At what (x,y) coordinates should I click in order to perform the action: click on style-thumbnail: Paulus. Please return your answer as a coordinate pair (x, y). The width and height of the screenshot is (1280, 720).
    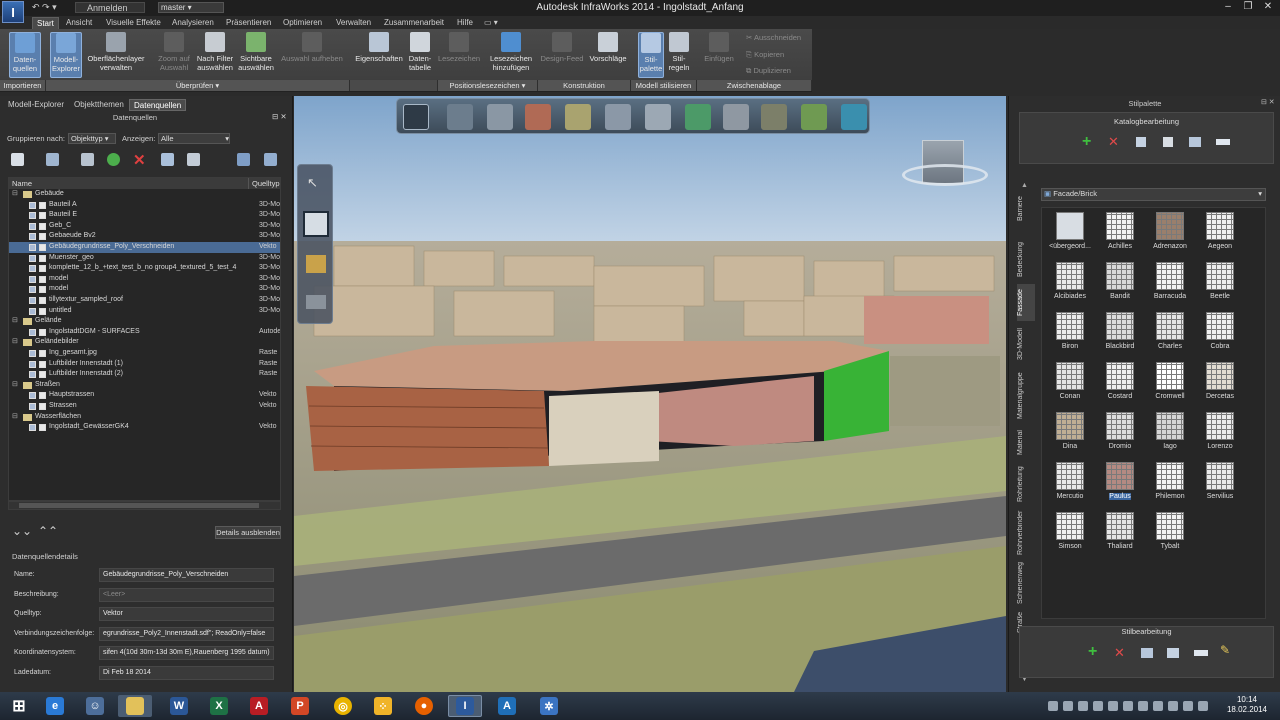
    Looking at the image, I should click on (1120, 484).